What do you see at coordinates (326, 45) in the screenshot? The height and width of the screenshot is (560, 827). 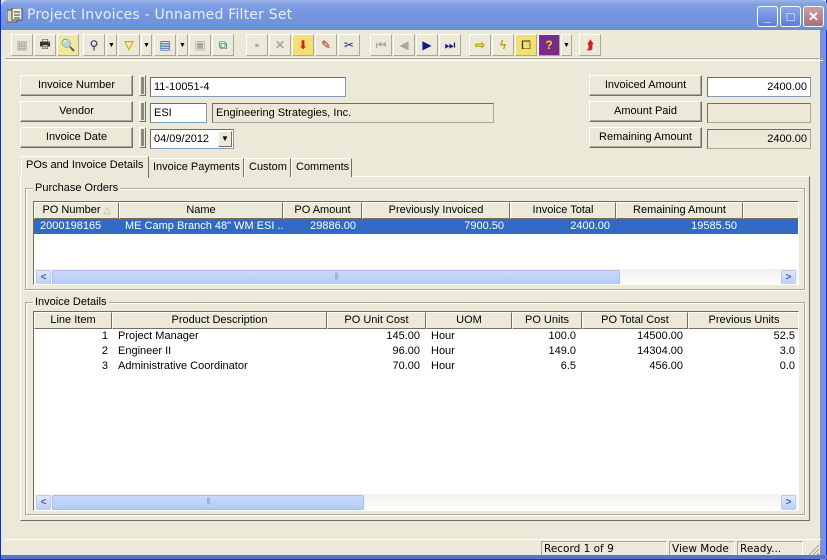 I see `edit-button: ✎` at bounding box center [326, 45].